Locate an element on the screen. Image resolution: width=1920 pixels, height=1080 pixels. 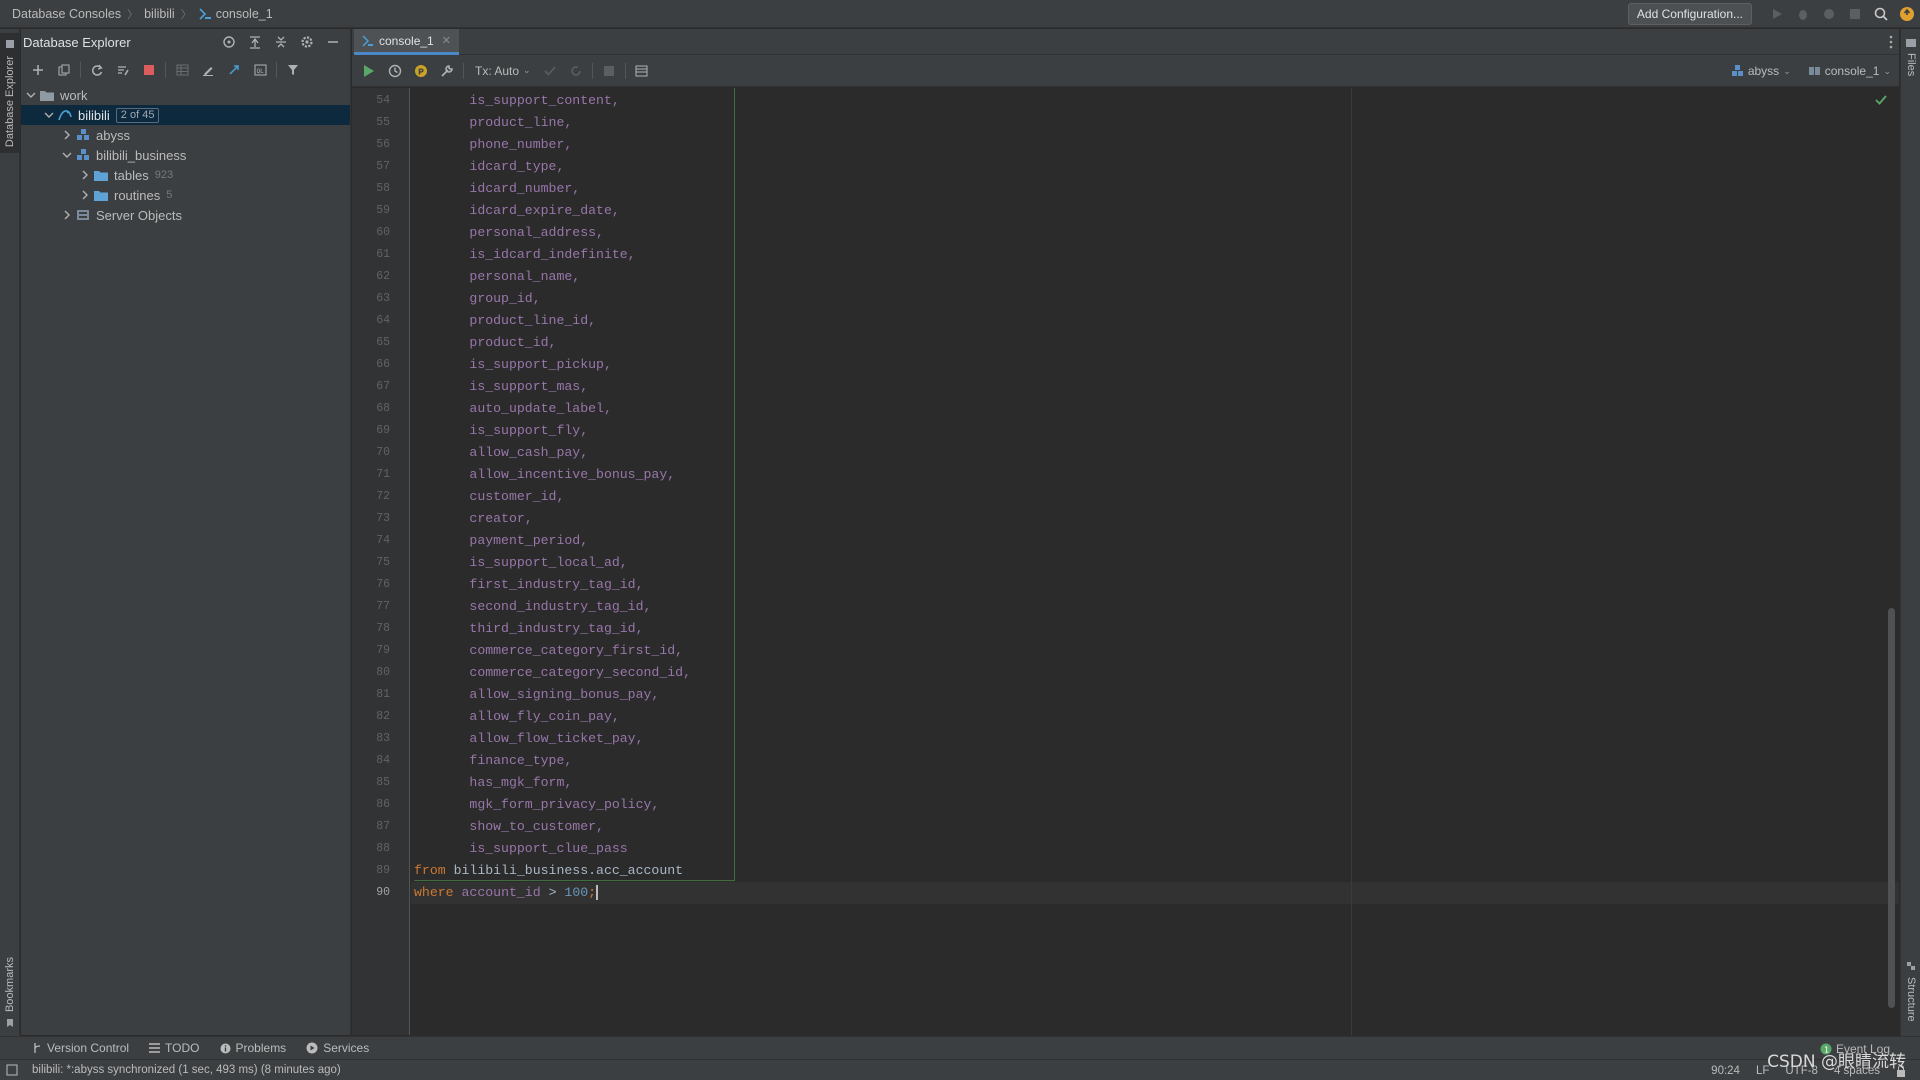
parameters-icon: P is located at coordinates (421, 71).